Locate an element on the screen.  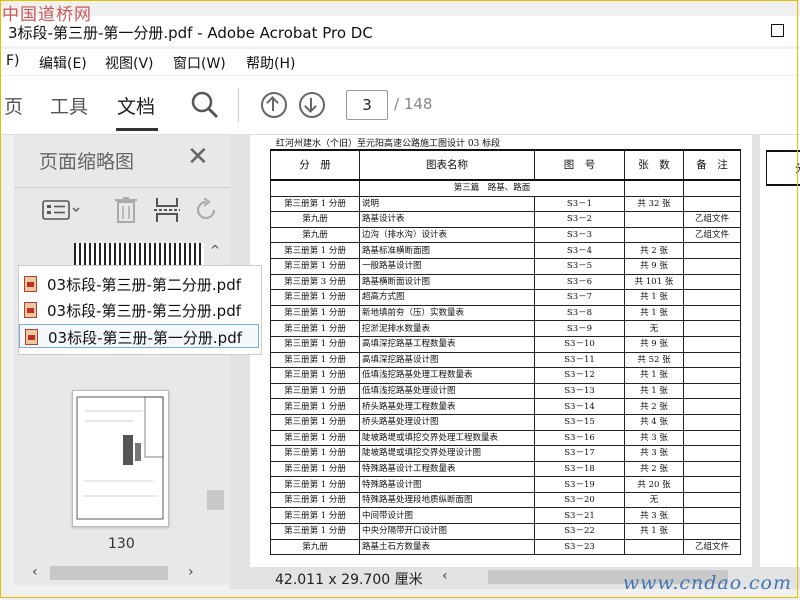
table-row: 第三册第 1 分册 中央分隔带开口设计图 S3－22 共 1 张 is located at coordinates (505, 531).